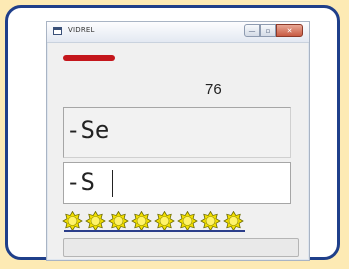 The image size is (349, 269). Describe the element at coordinates (57, 31) in the screenshot. I see `window-app-icon` at that location.